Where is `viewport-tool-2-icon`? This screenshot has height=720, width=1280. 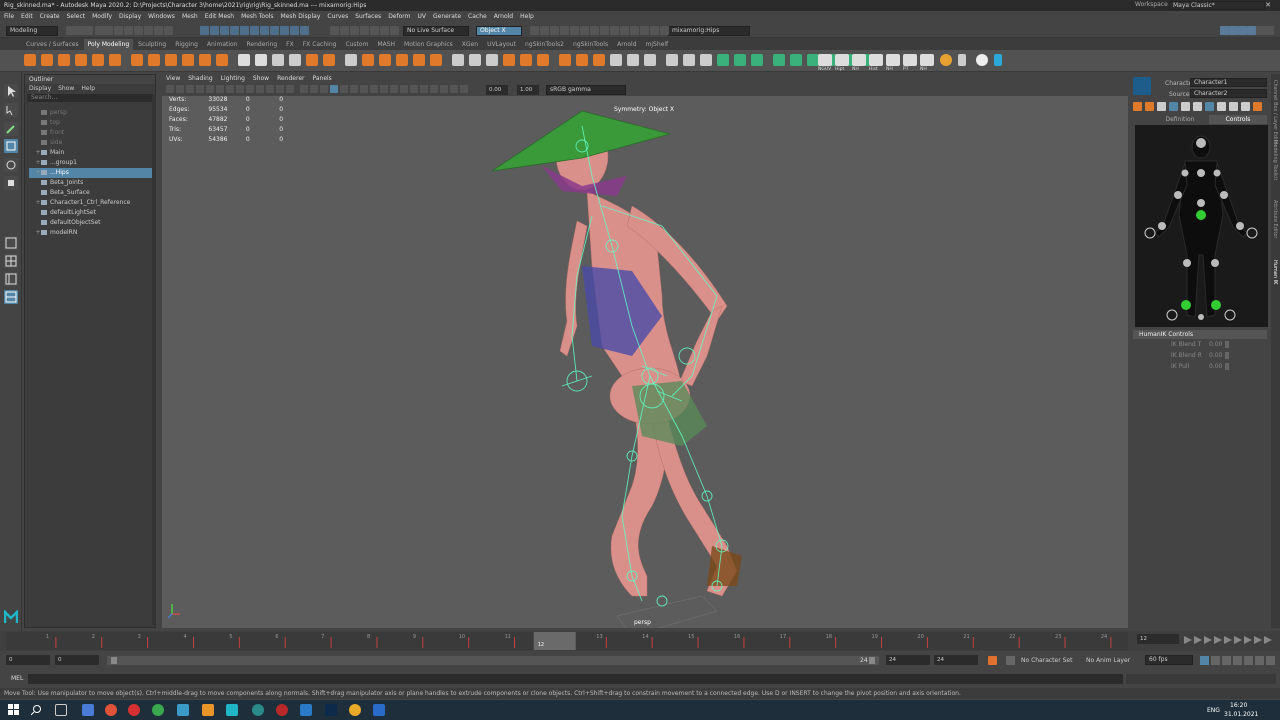 viewport-tool-2-icon is located at coordinates (190, 89).